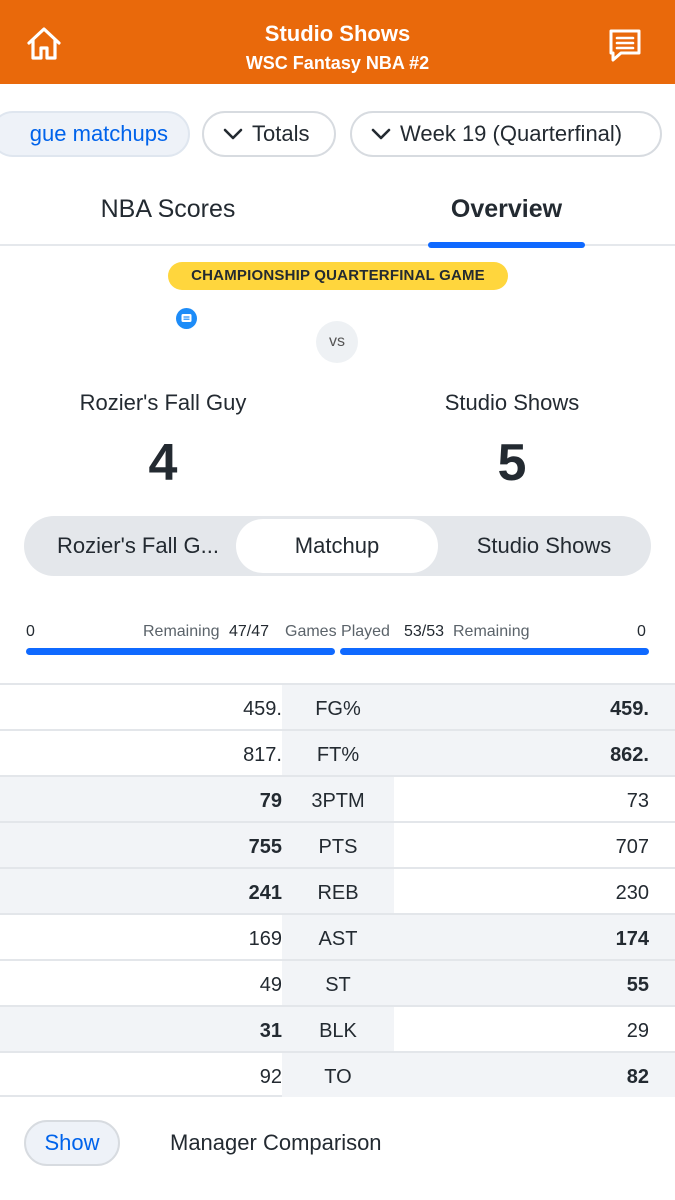 Image resolution: width=675 pixels, height=1200 pixels. I want to click on header-titles: Studio Shows WSC Fantasy NBA #2, so click(337, 48).